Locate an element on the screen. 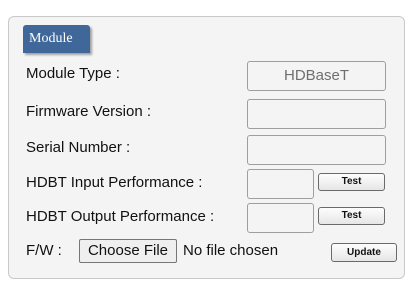 This screenshot has height=284, width=417. update-button: Update is located at coordinates (364, 252).